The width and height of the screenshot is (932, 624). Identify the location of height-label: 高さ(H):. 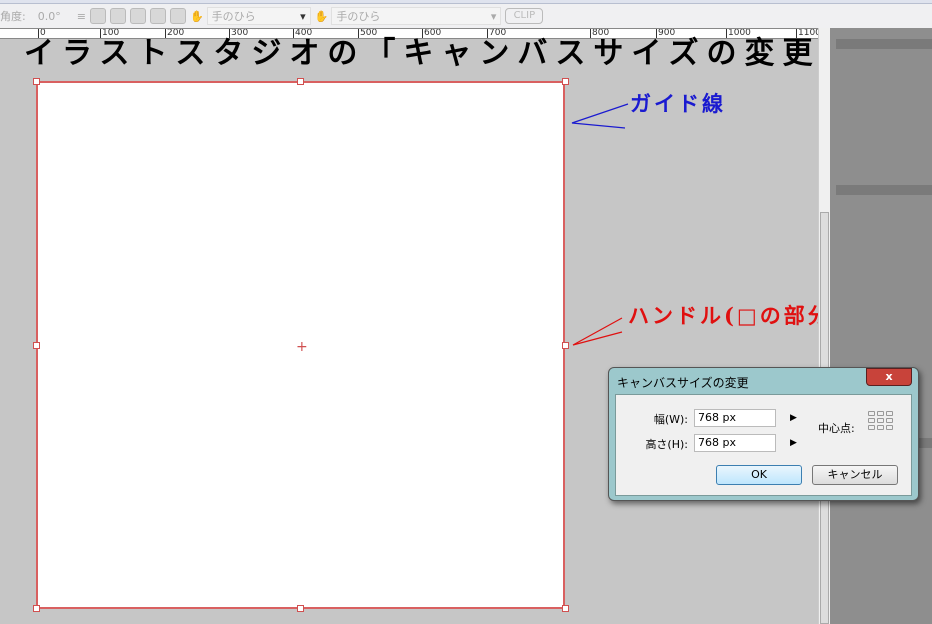
(666, 444).